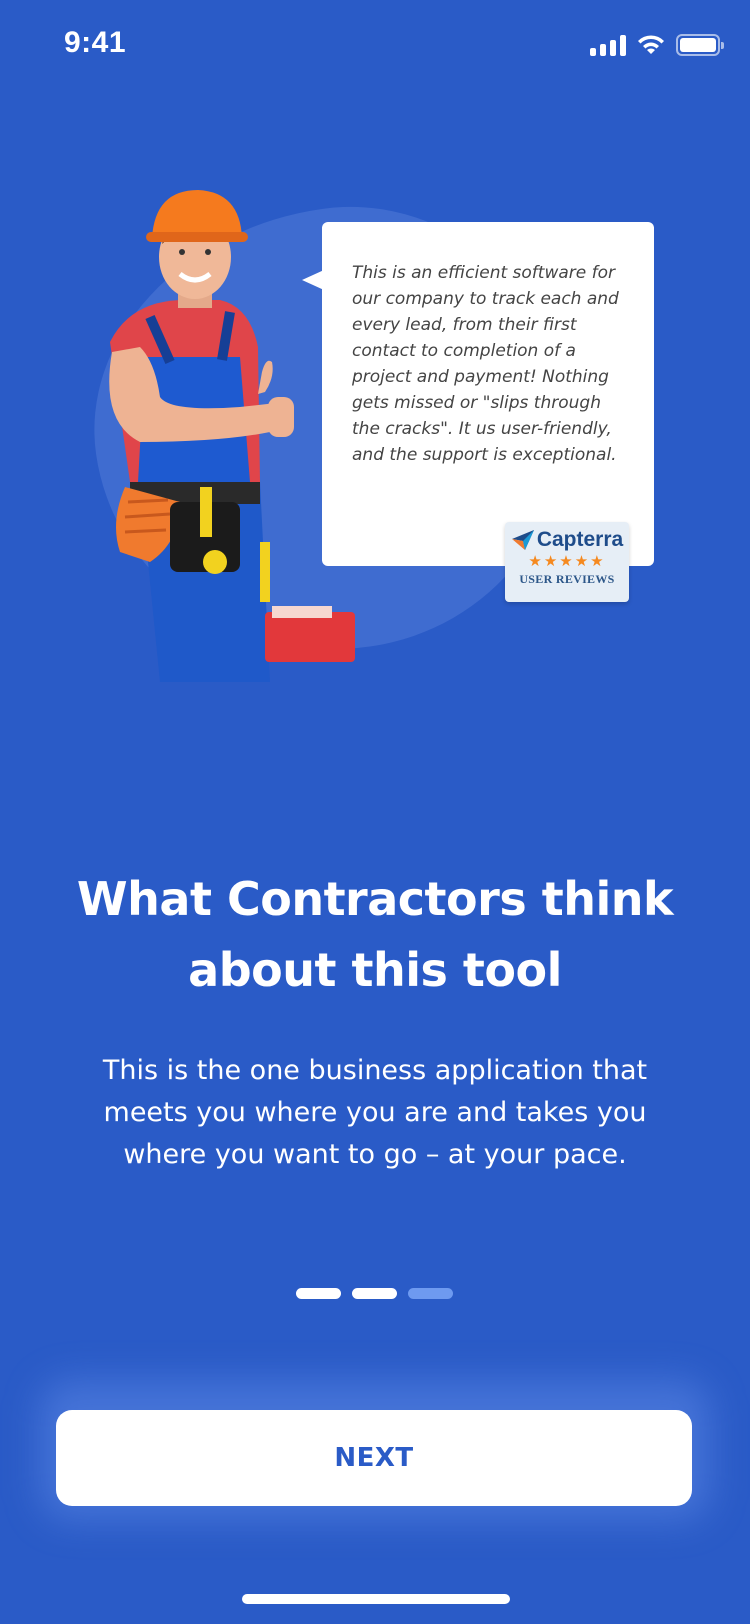 The image size is (750, 1624). I want to click on cellular-signal-icon, so click(608, 45).